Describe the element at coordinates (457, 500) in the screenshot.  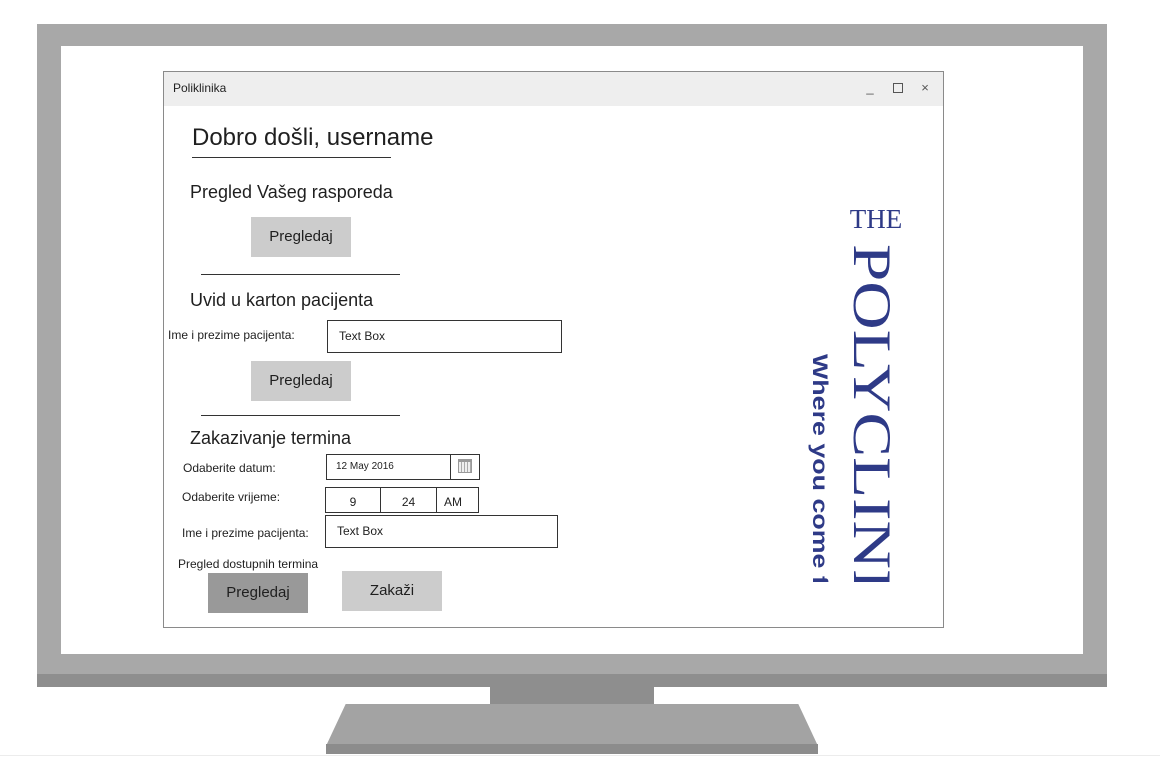
I see `time-ampm-field: AM` at that location.